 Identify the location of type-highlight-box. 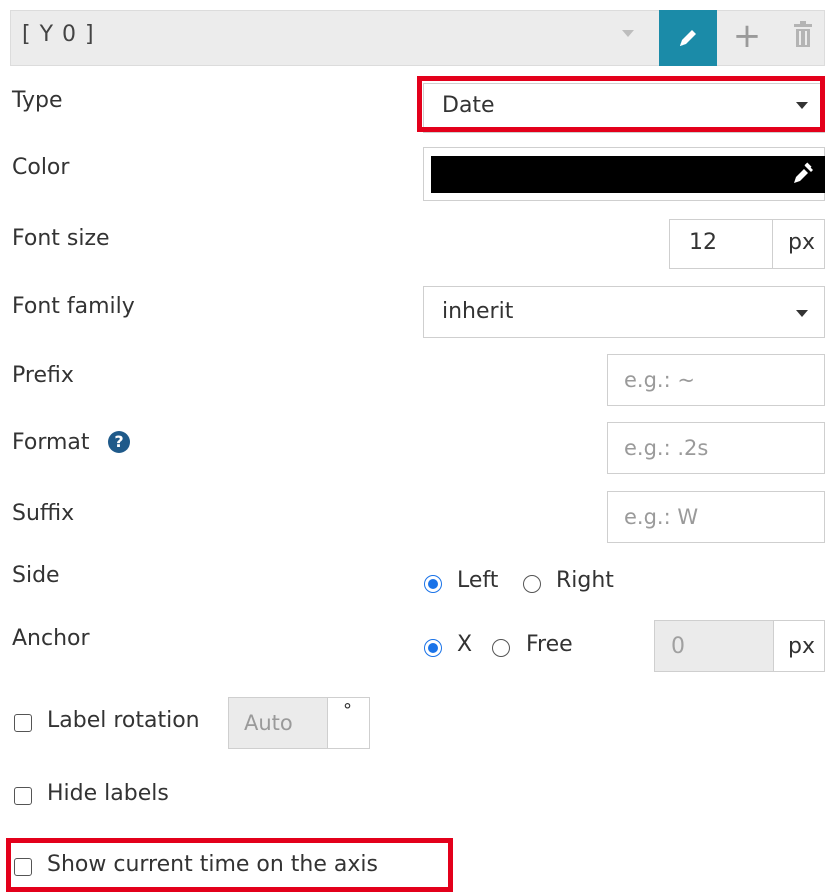
(621, 104).